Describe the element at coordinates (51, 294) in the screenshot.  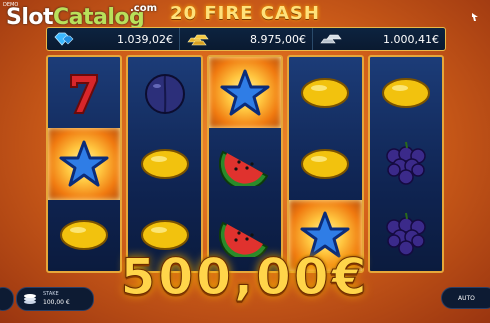
I see `stake-label: STAKE` at that location.